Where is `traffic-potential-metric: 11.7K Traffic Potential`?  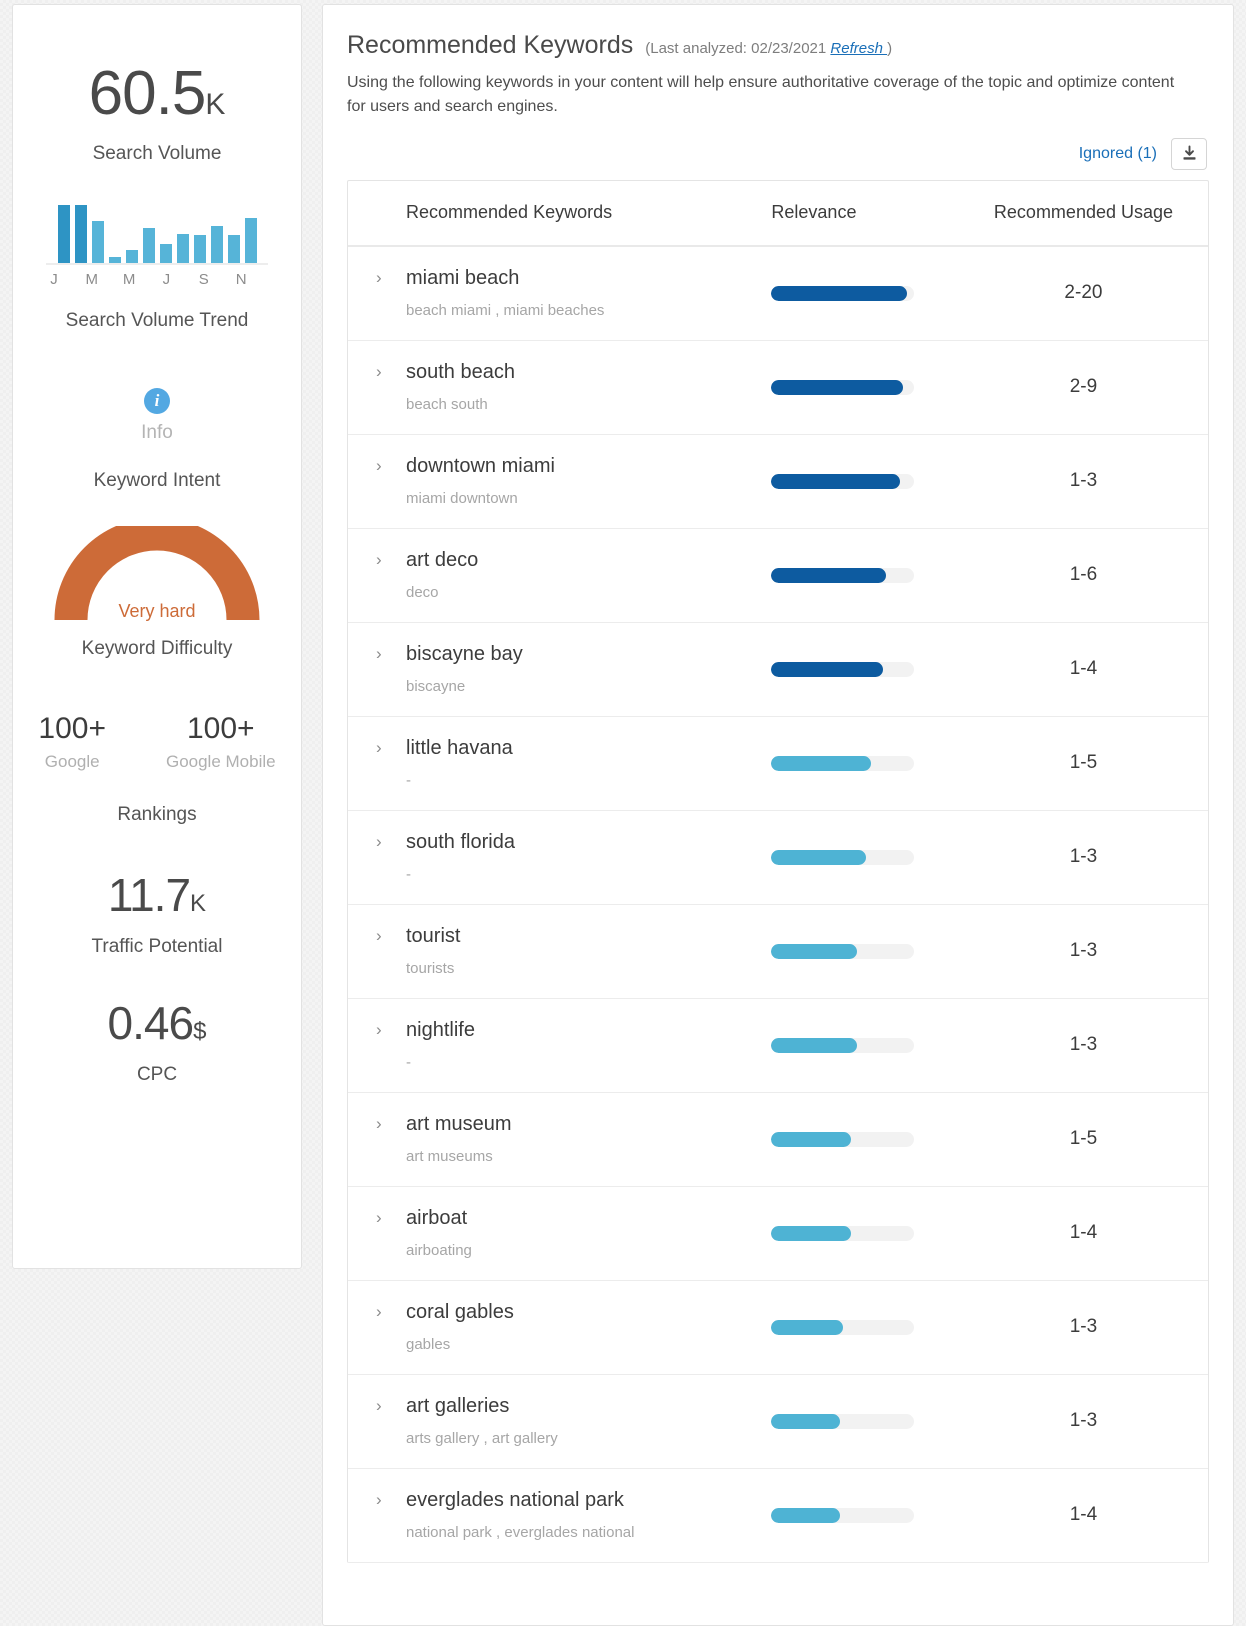
traffic-potential-metric: 11.7K Traffic Potential is located at coordinates (157, 915).